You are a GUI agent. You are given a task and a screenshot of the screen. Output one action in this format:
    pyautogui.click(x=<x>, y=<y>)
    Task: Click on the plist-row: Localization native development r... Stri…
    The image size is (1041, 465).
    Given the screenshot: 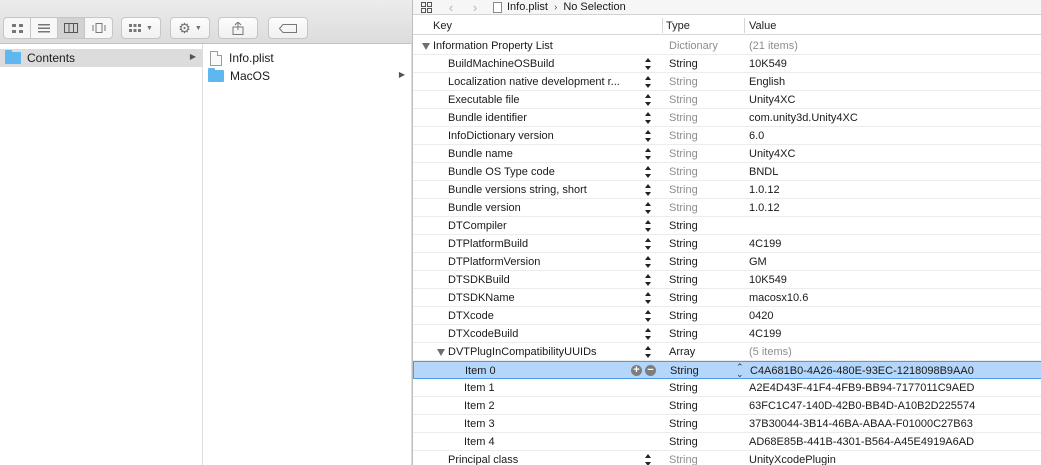 What is the action you would take?
    pyautogui.click(x=727, y=82)
    